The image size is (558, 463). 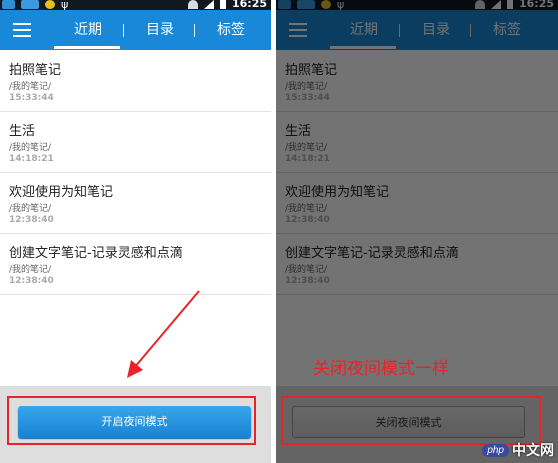 I want to click on watermark: php 中文网, so click(x=518, y=450).